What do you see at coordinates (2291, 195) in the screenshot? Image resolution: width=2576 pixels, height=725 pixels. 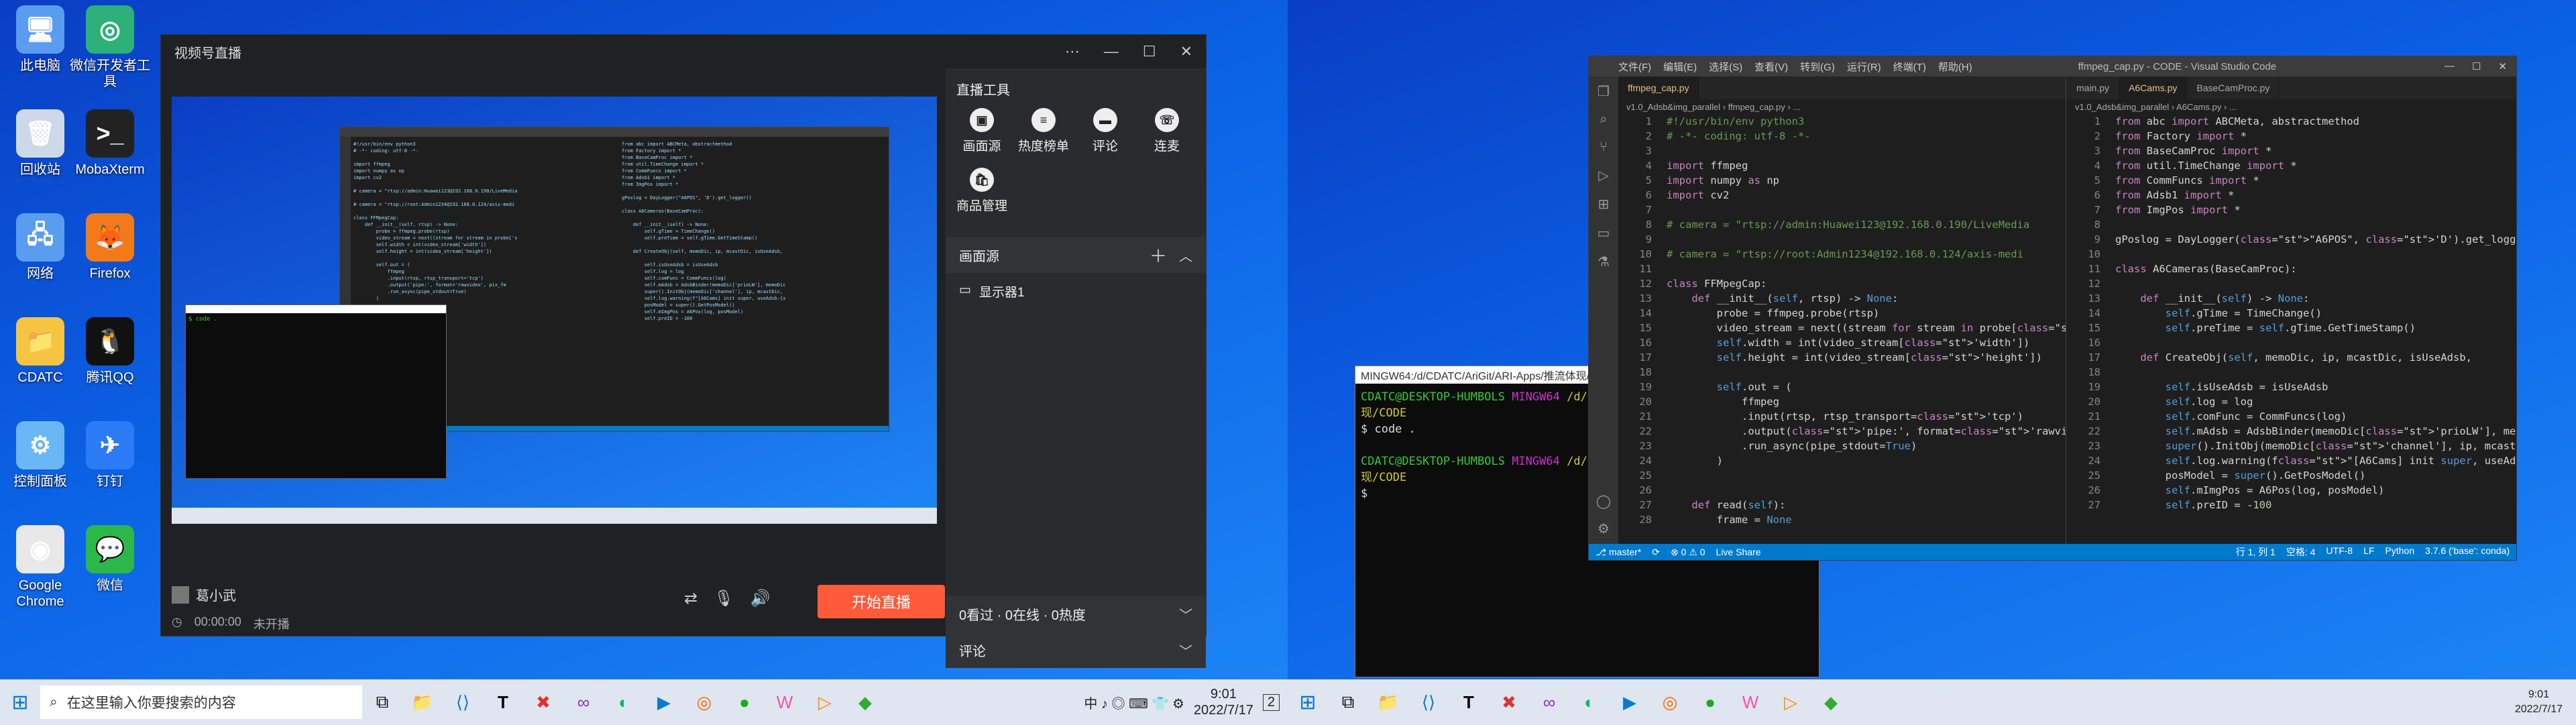 I see `code-line: 6 from Adsb1 import *` at bounding box center [2291, 195].